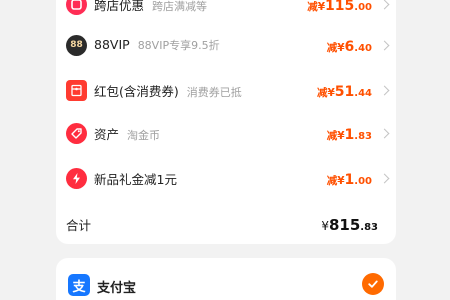 Image resolution: width=450 pixels, height=300 pixels. Describe the element at coordinates (373, 284) in the screenshot. I see `checkmark-icon` at that location.